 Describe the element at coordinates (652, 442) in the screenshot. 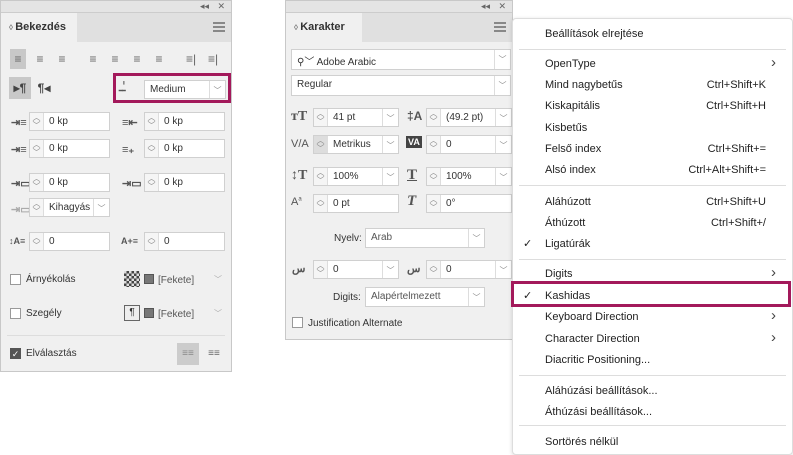

I see `menu-item-sort-r-s-n-lk-l: Sortörés nélkül` at that location.